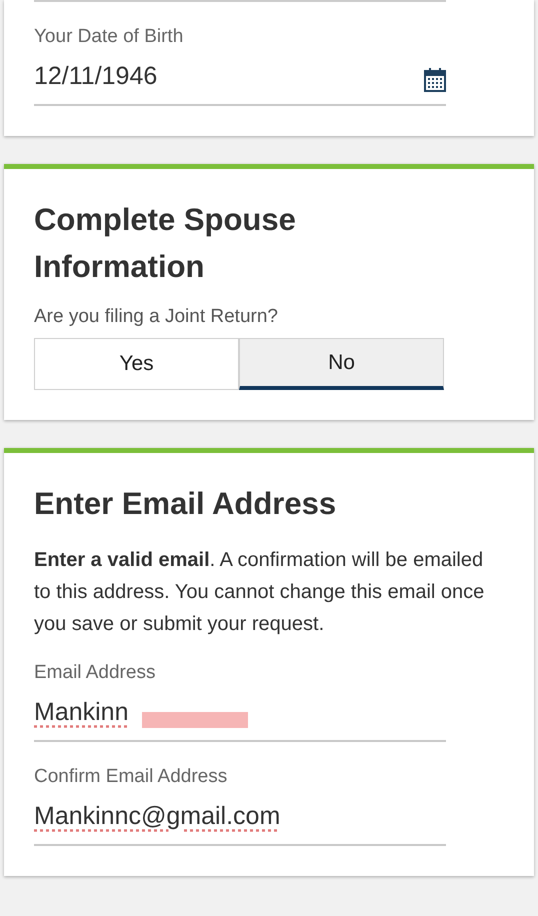 The width and height of the screenshot is (538, 916). What do you see at coordinates (186, 504) in the screenshot?
I see `section-title: Enter Email Address` at bounding box center [186, 504].